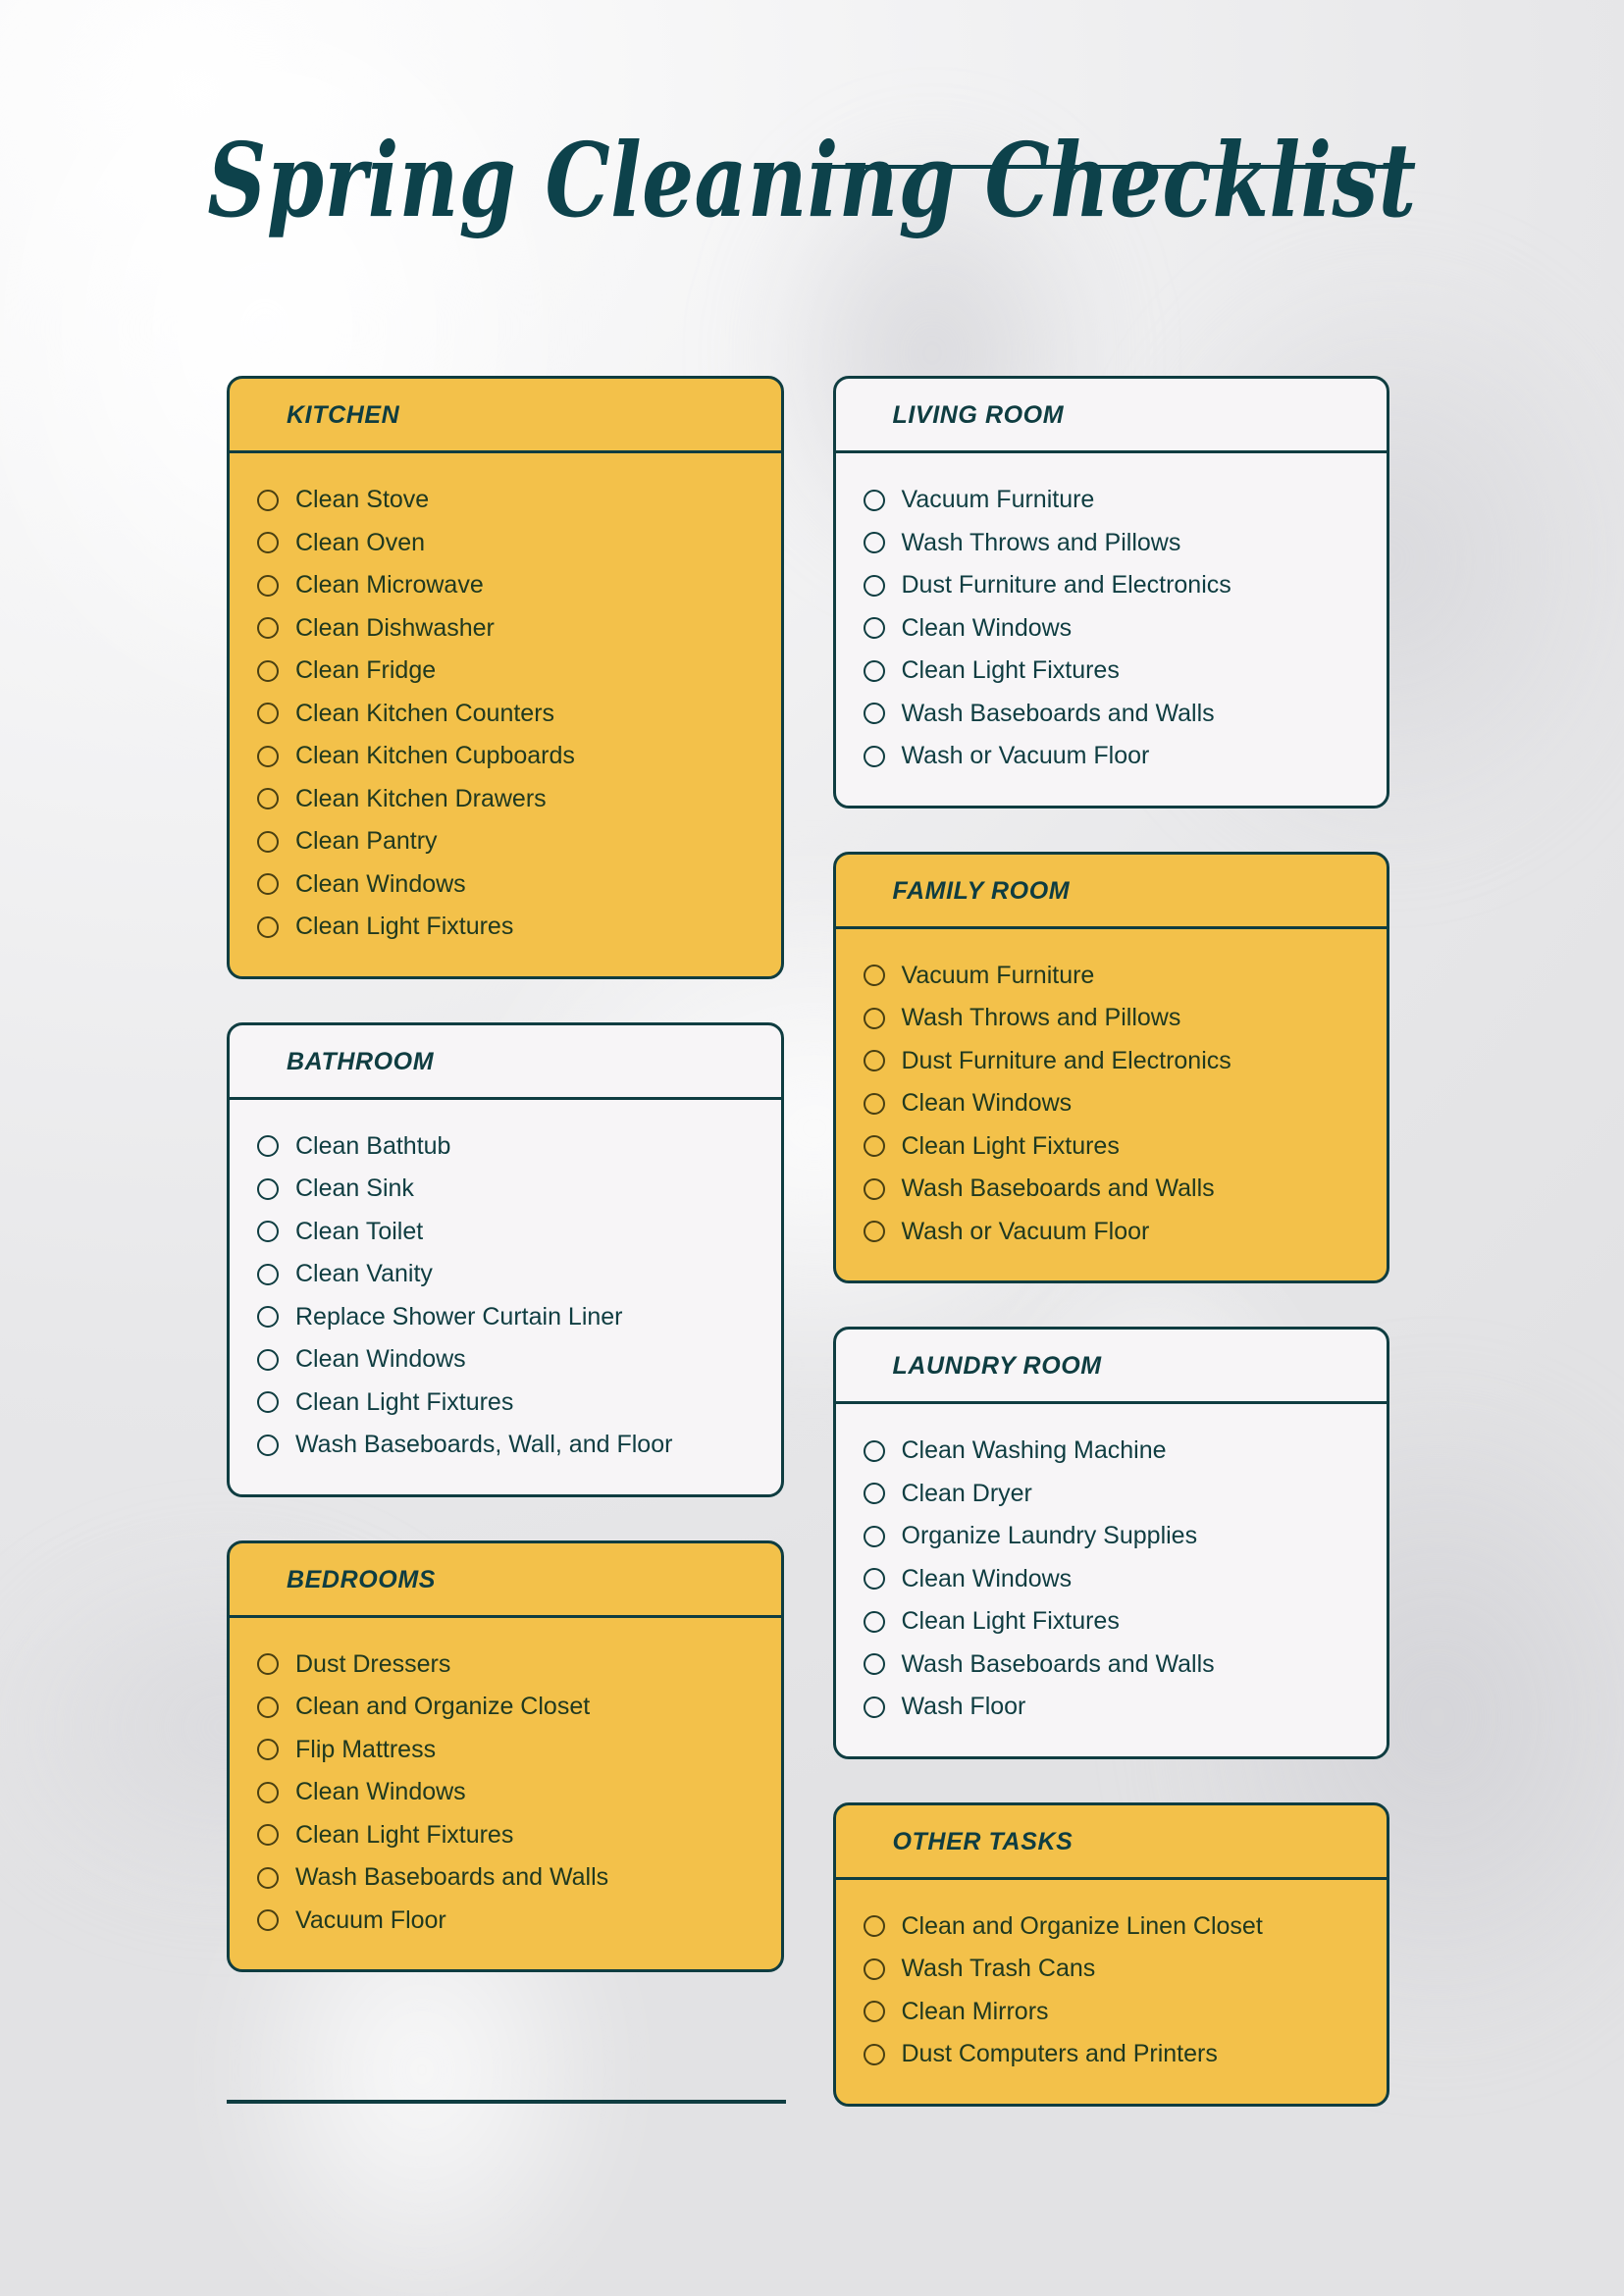 This screenshot has height=2296, width=1624. Describe the element at coordinates (1112, 1018) in the screenshot. I see `checklist-item: Wash Throws and Pillows` at that location.